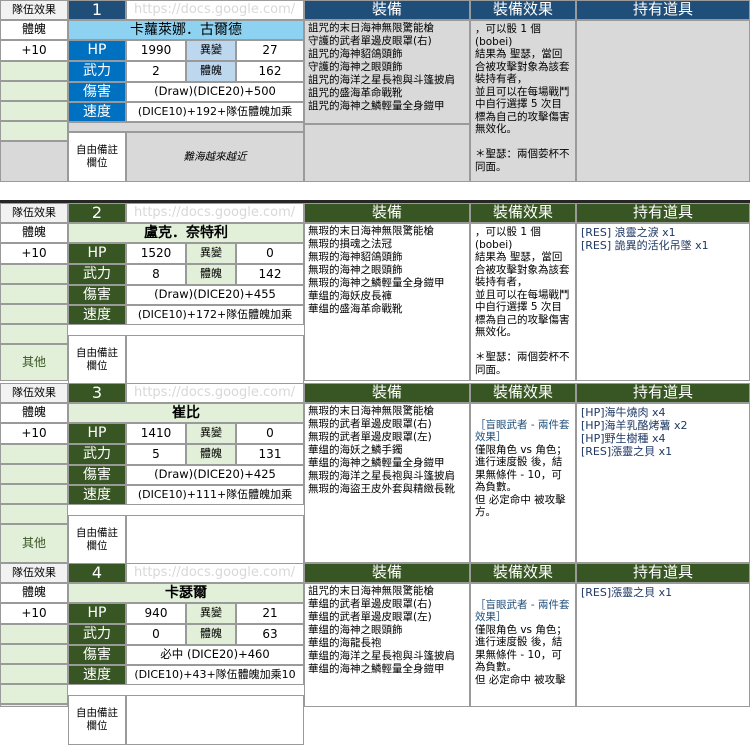  I want to click on item-entry: [RES] 詭異的活化吊墜 x1, so click(645, 245).